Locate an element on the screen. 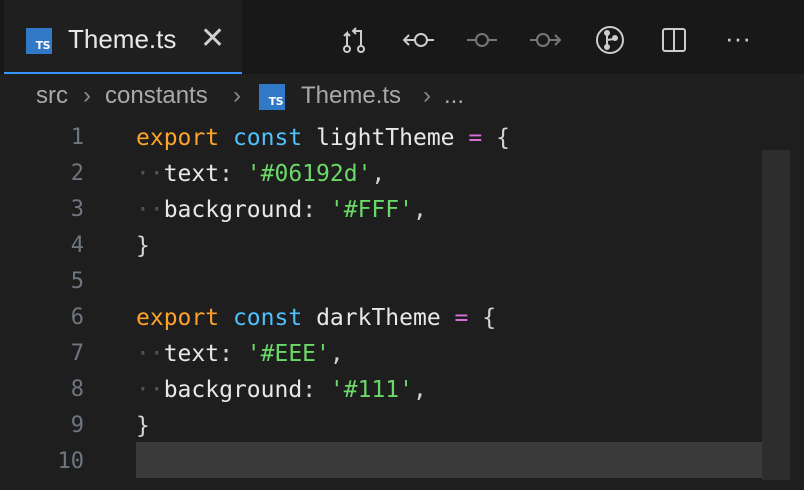 This screenshot has height=490, width=804. code-token: '#111' is located at coordinates (371, 390).